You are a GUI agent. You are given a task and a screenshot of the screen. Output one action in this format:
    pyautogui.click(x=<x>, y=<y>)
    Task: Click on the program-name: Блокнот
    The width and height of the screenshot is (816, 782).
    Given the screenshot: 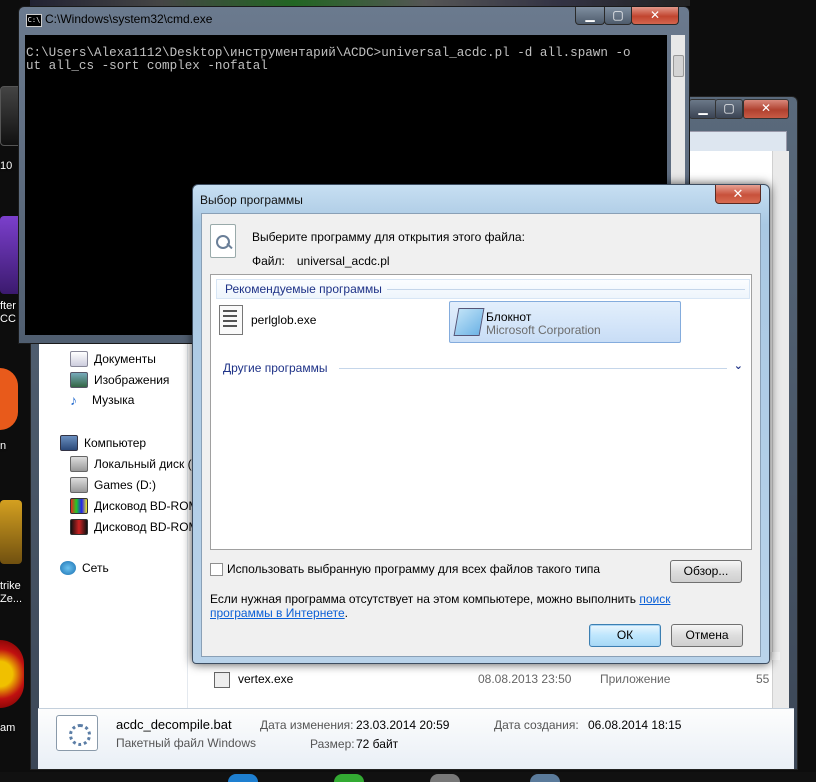 What is the action you would take?
    pyautogui.click(x=509, y=317)
    